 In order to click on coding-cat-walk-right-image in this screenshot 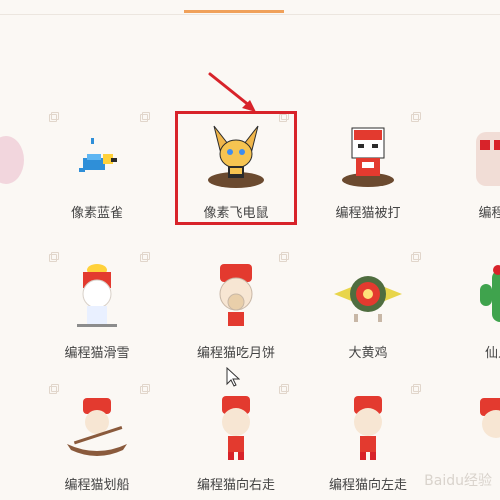, I will do `click(236, 428)`.